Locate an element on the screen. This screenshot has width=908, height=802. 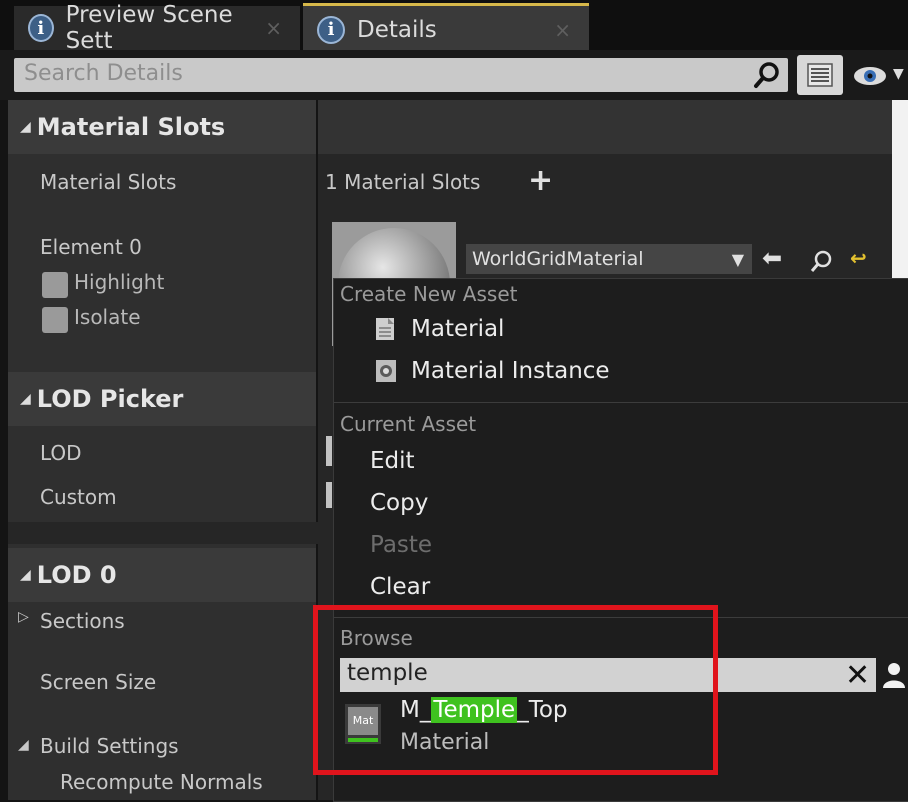
scrollbar is located at coordinates (900, 190).